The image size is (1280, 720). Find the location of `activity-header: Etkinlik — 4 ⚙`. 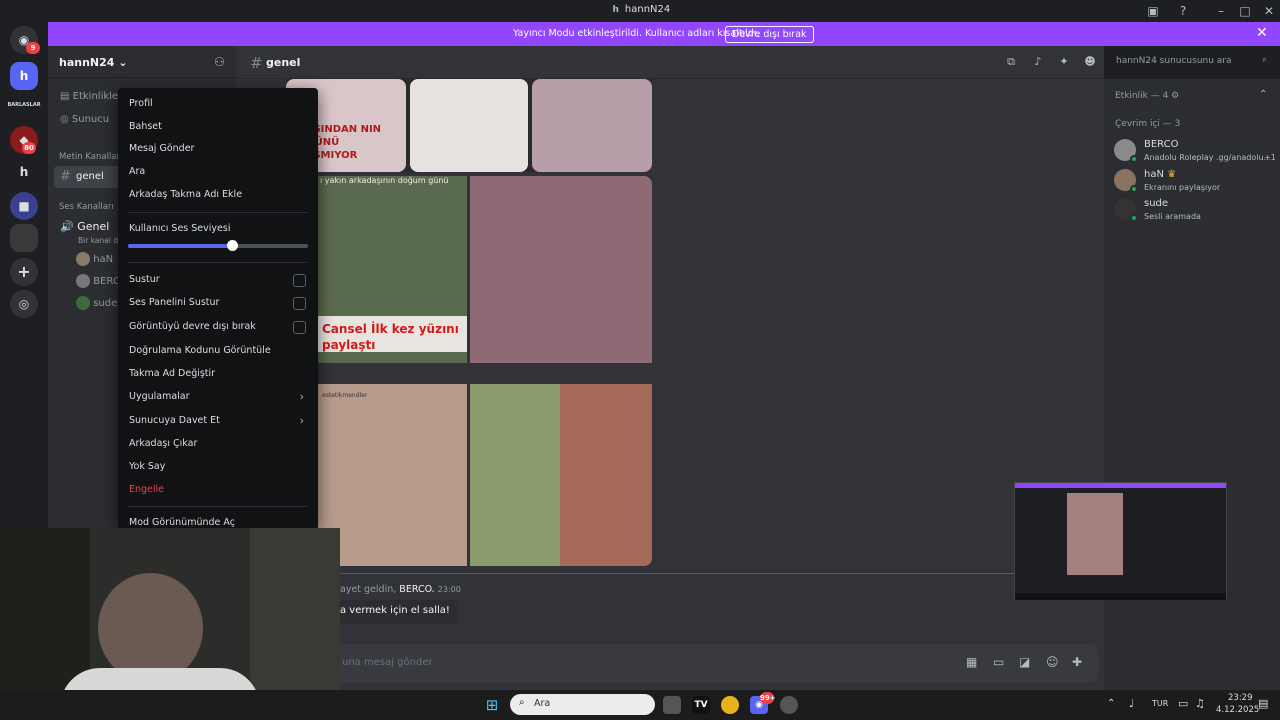

activity-header: Etkinlik — 4 ⚙ is located at coordinates (1147, 96).